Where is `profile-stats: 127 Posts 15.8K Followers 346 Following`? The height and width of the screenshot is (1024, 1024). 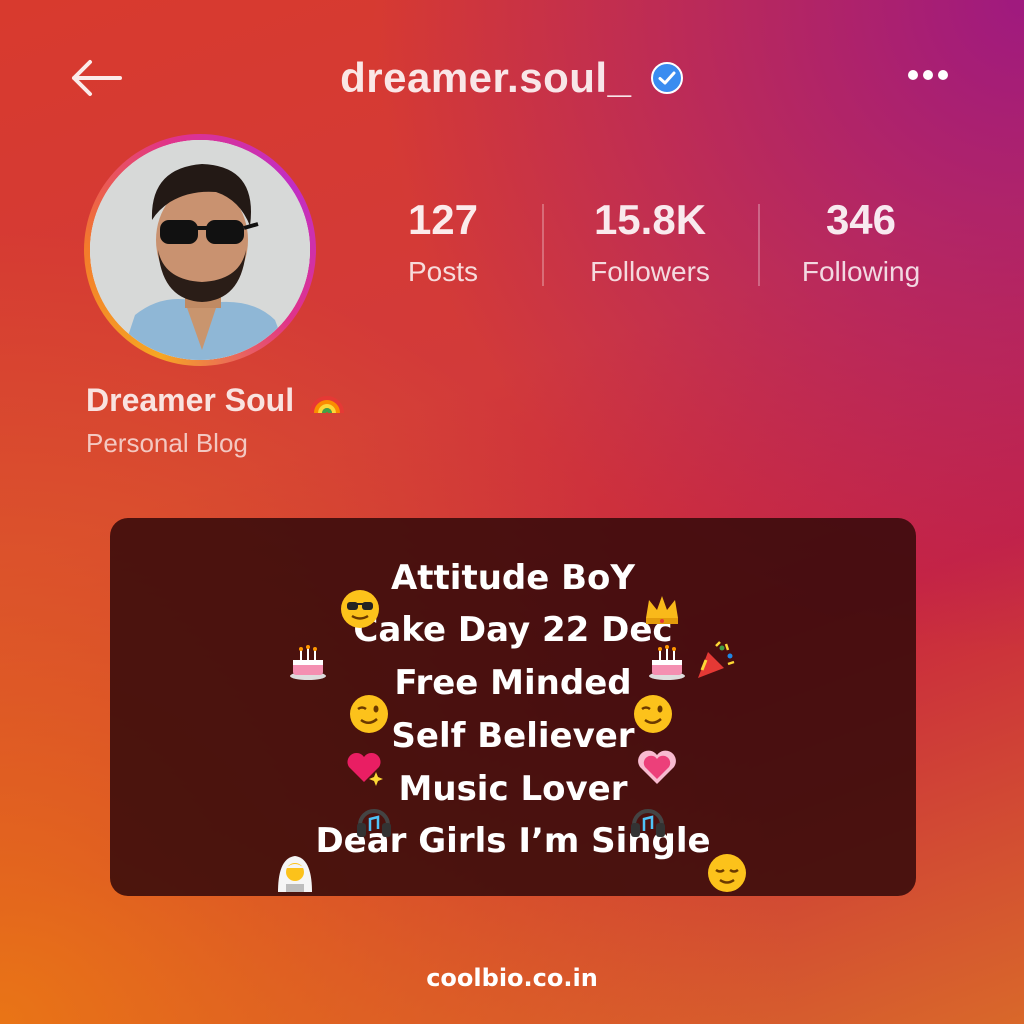
profile-stats: 127 Posts 15.8K Followers 346 Following is located at coordinates (660, 251).